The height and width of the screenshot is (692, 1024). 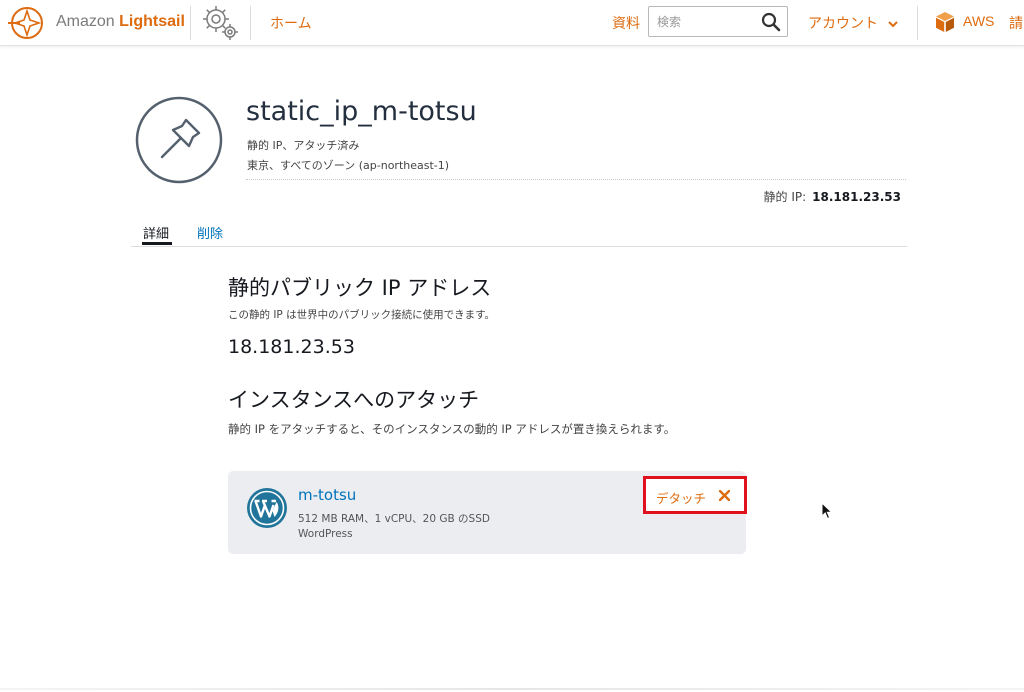 What do you see at coordinates (325, 534) in the screenshot?
I see `instance-blueprint: WordPress` at bounding box center [325, 534].